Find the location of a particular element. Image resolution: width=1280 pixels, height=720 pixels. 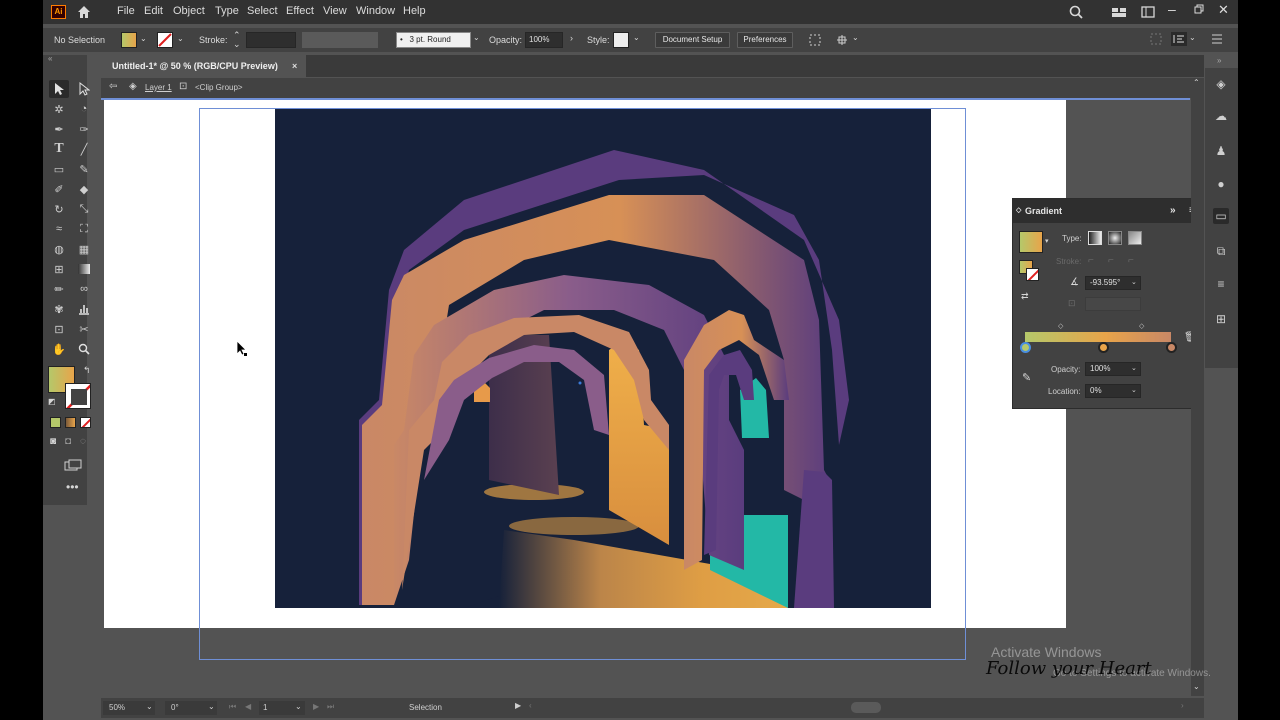

expand-panels-icon: » is located at coordinates (1219, 60).